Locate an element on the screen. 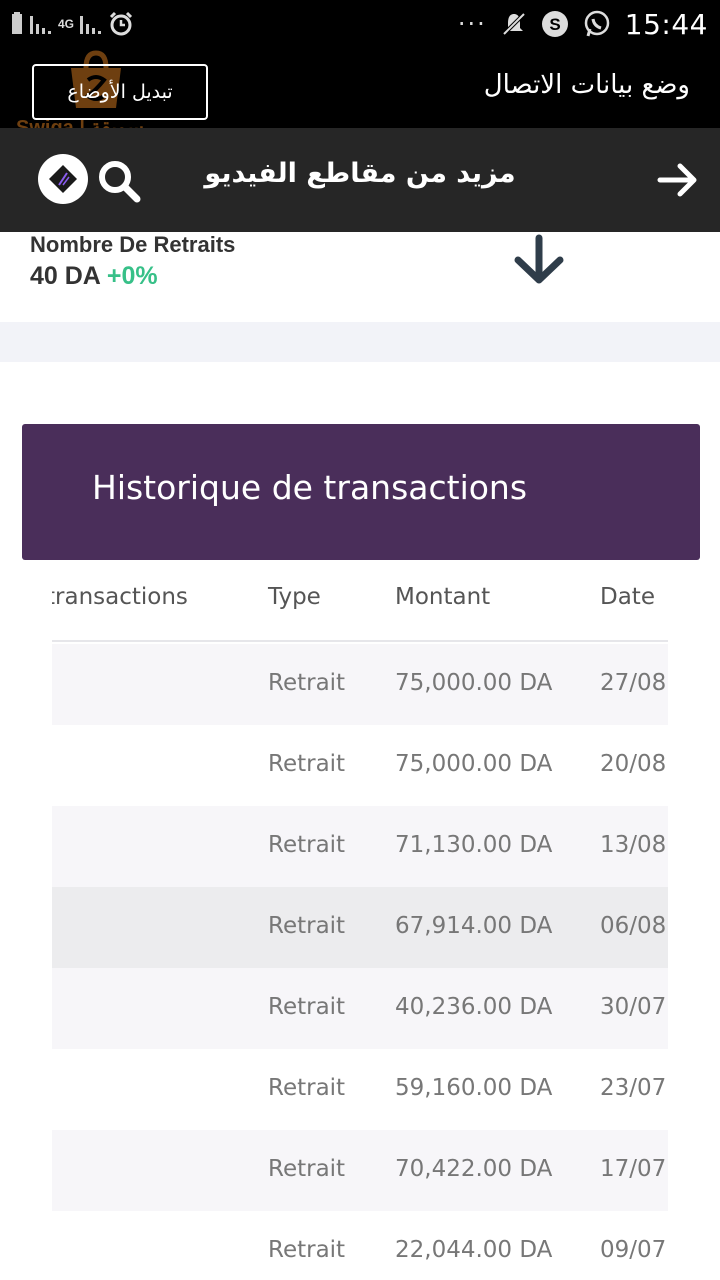  row-date: 27/08 is located at coordinates (633, 683).